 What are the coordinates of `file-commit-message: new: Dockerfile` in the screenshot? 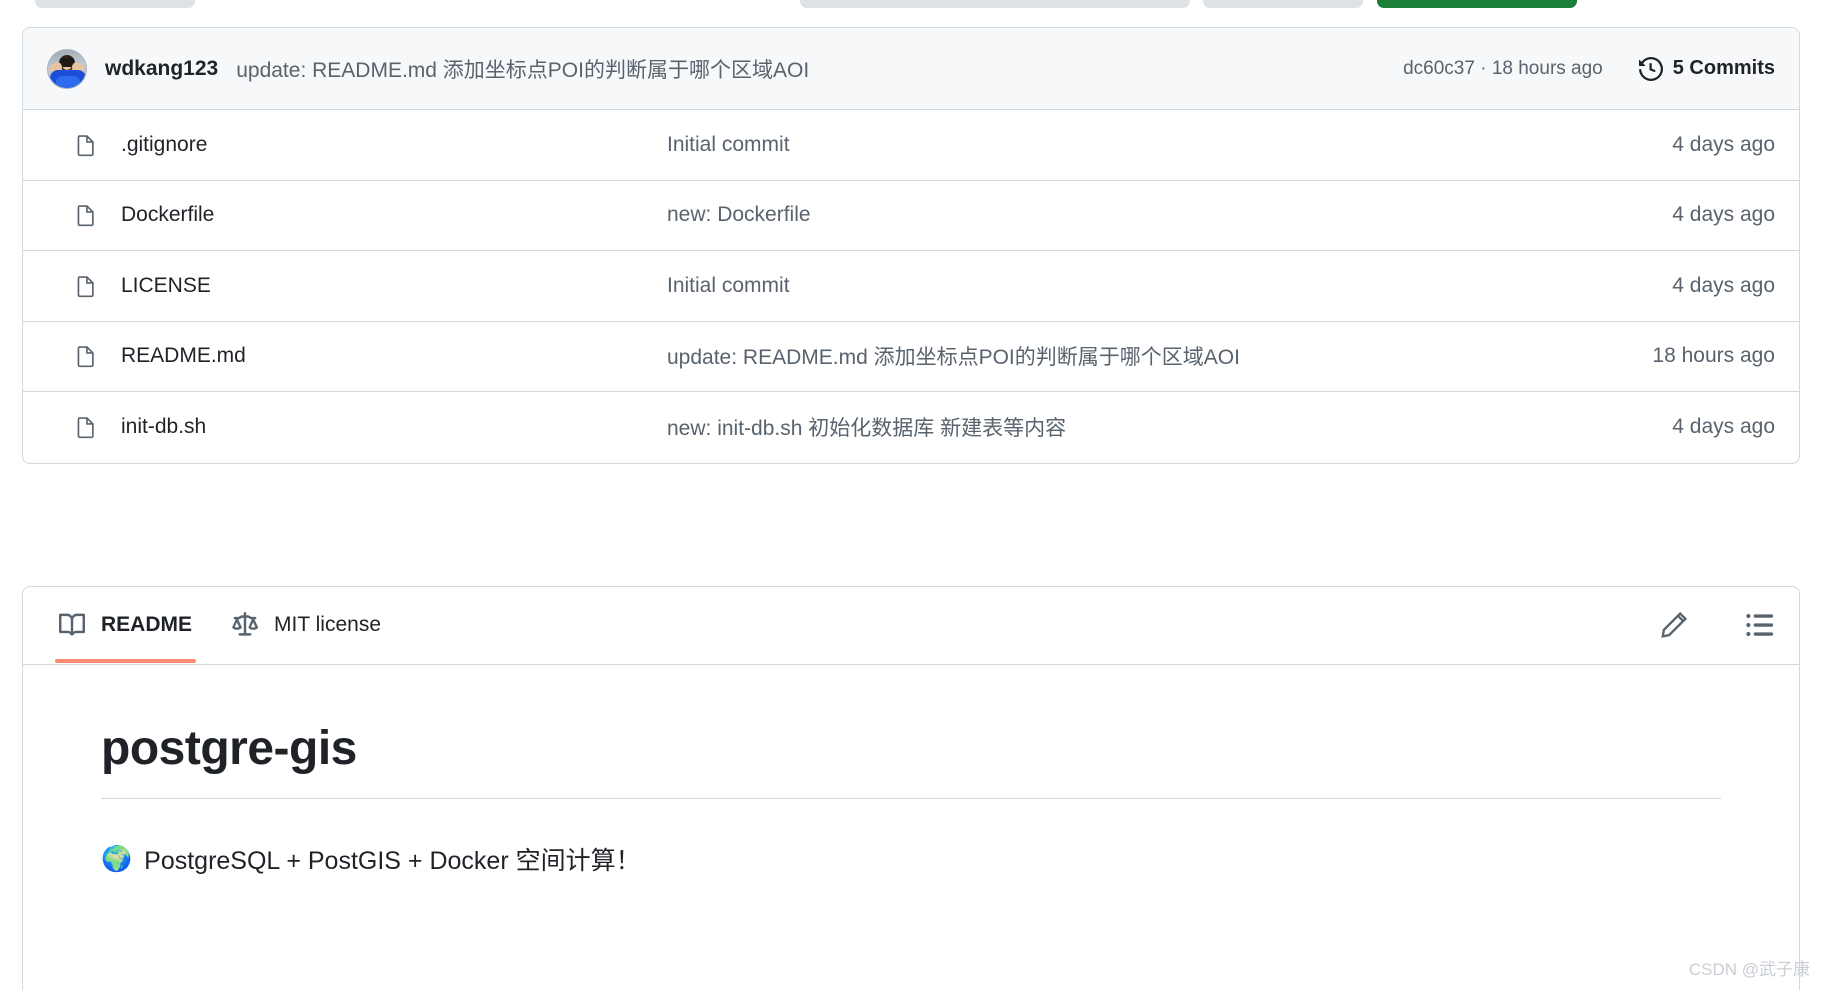 It's located at (1131, 215).